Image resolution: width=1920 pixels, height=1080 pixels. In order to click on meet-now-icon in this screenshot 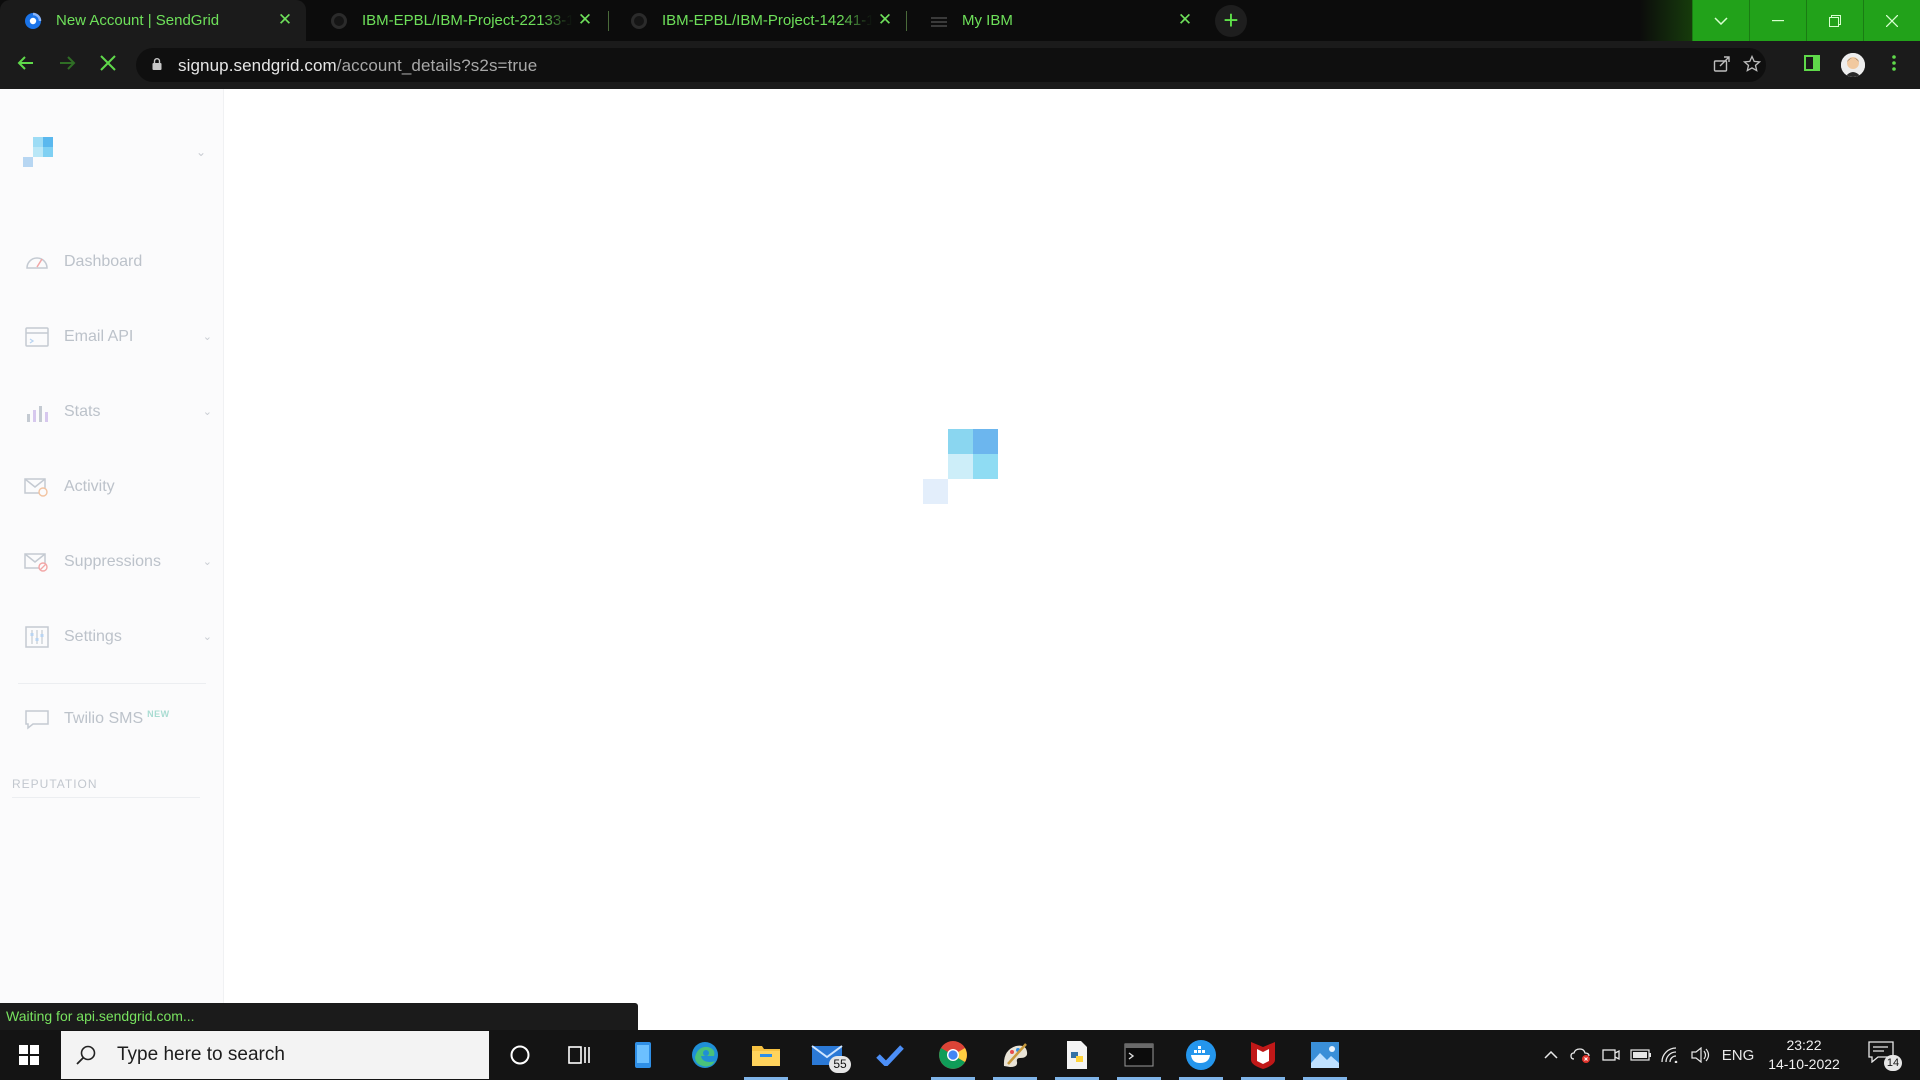, I will do `click(1611, 1055)`.